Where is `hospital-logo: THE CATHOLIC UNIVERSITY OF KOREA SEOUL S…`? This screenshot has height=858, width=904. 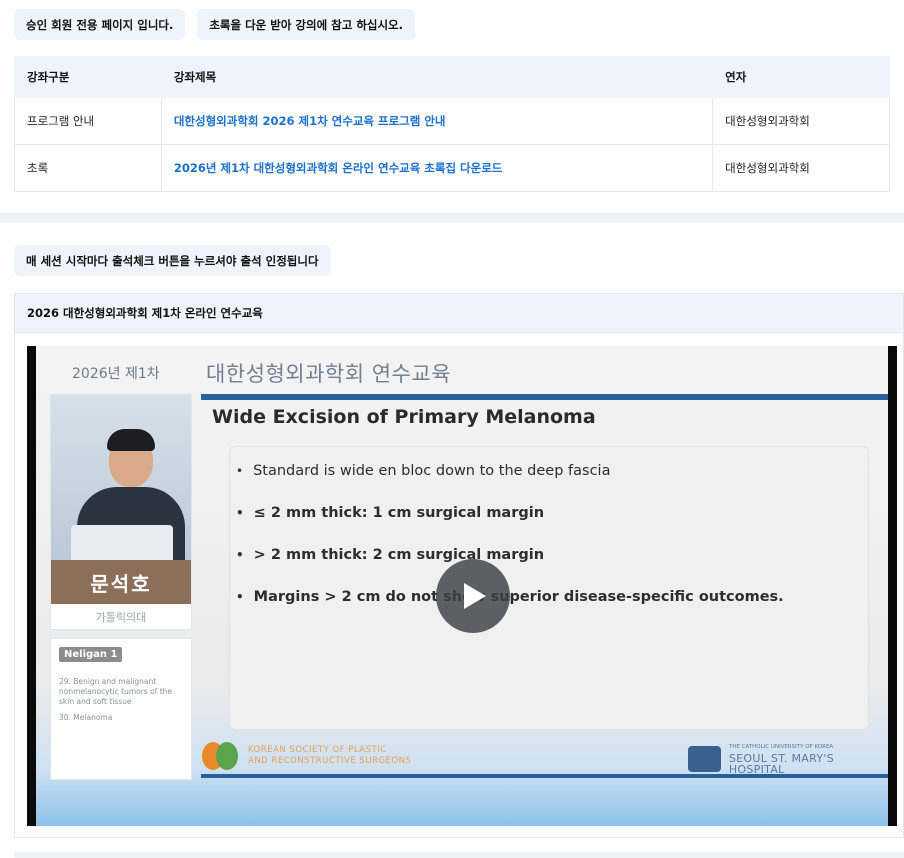 hospital-logo: THE CATHOLIC UNIVERSITY OF KOREA SEOUL S… is located at coordinates (788, 758).